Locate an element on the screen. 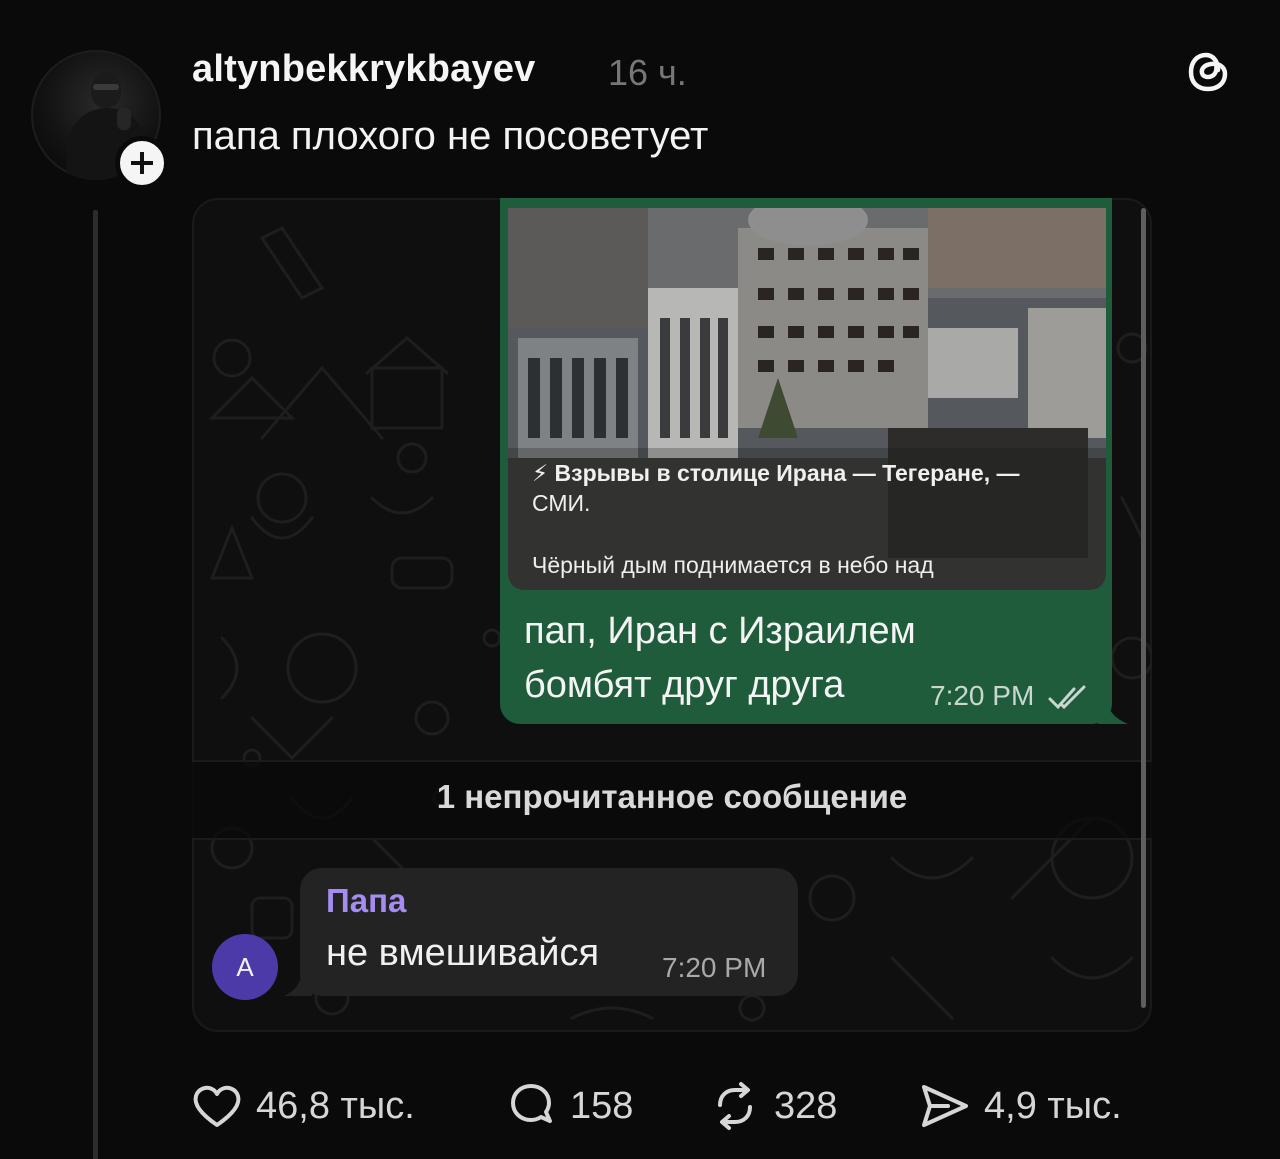 The width and height of the screenshot is (1280, 1159). share-button: 4,9 тыс. is located at coordinates (1020, 1106).